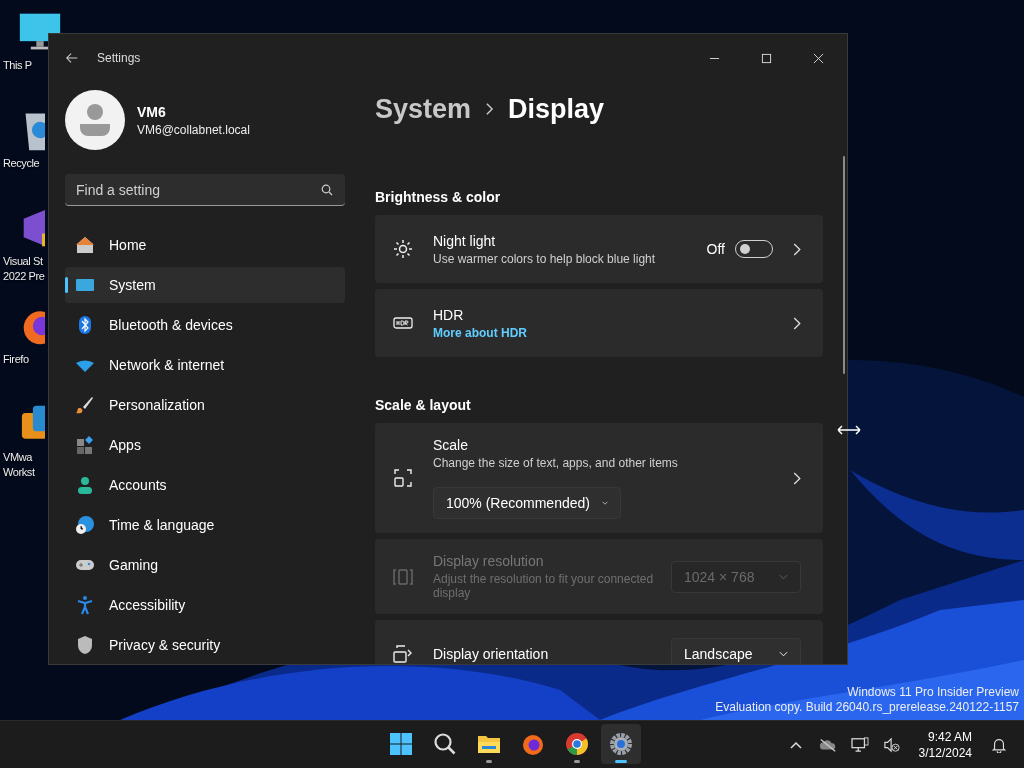 This screenshot has width=1024, height=768. Describe the element at coordinates (556, 109) in the screenshot. I see `page-title: Display` at that location.